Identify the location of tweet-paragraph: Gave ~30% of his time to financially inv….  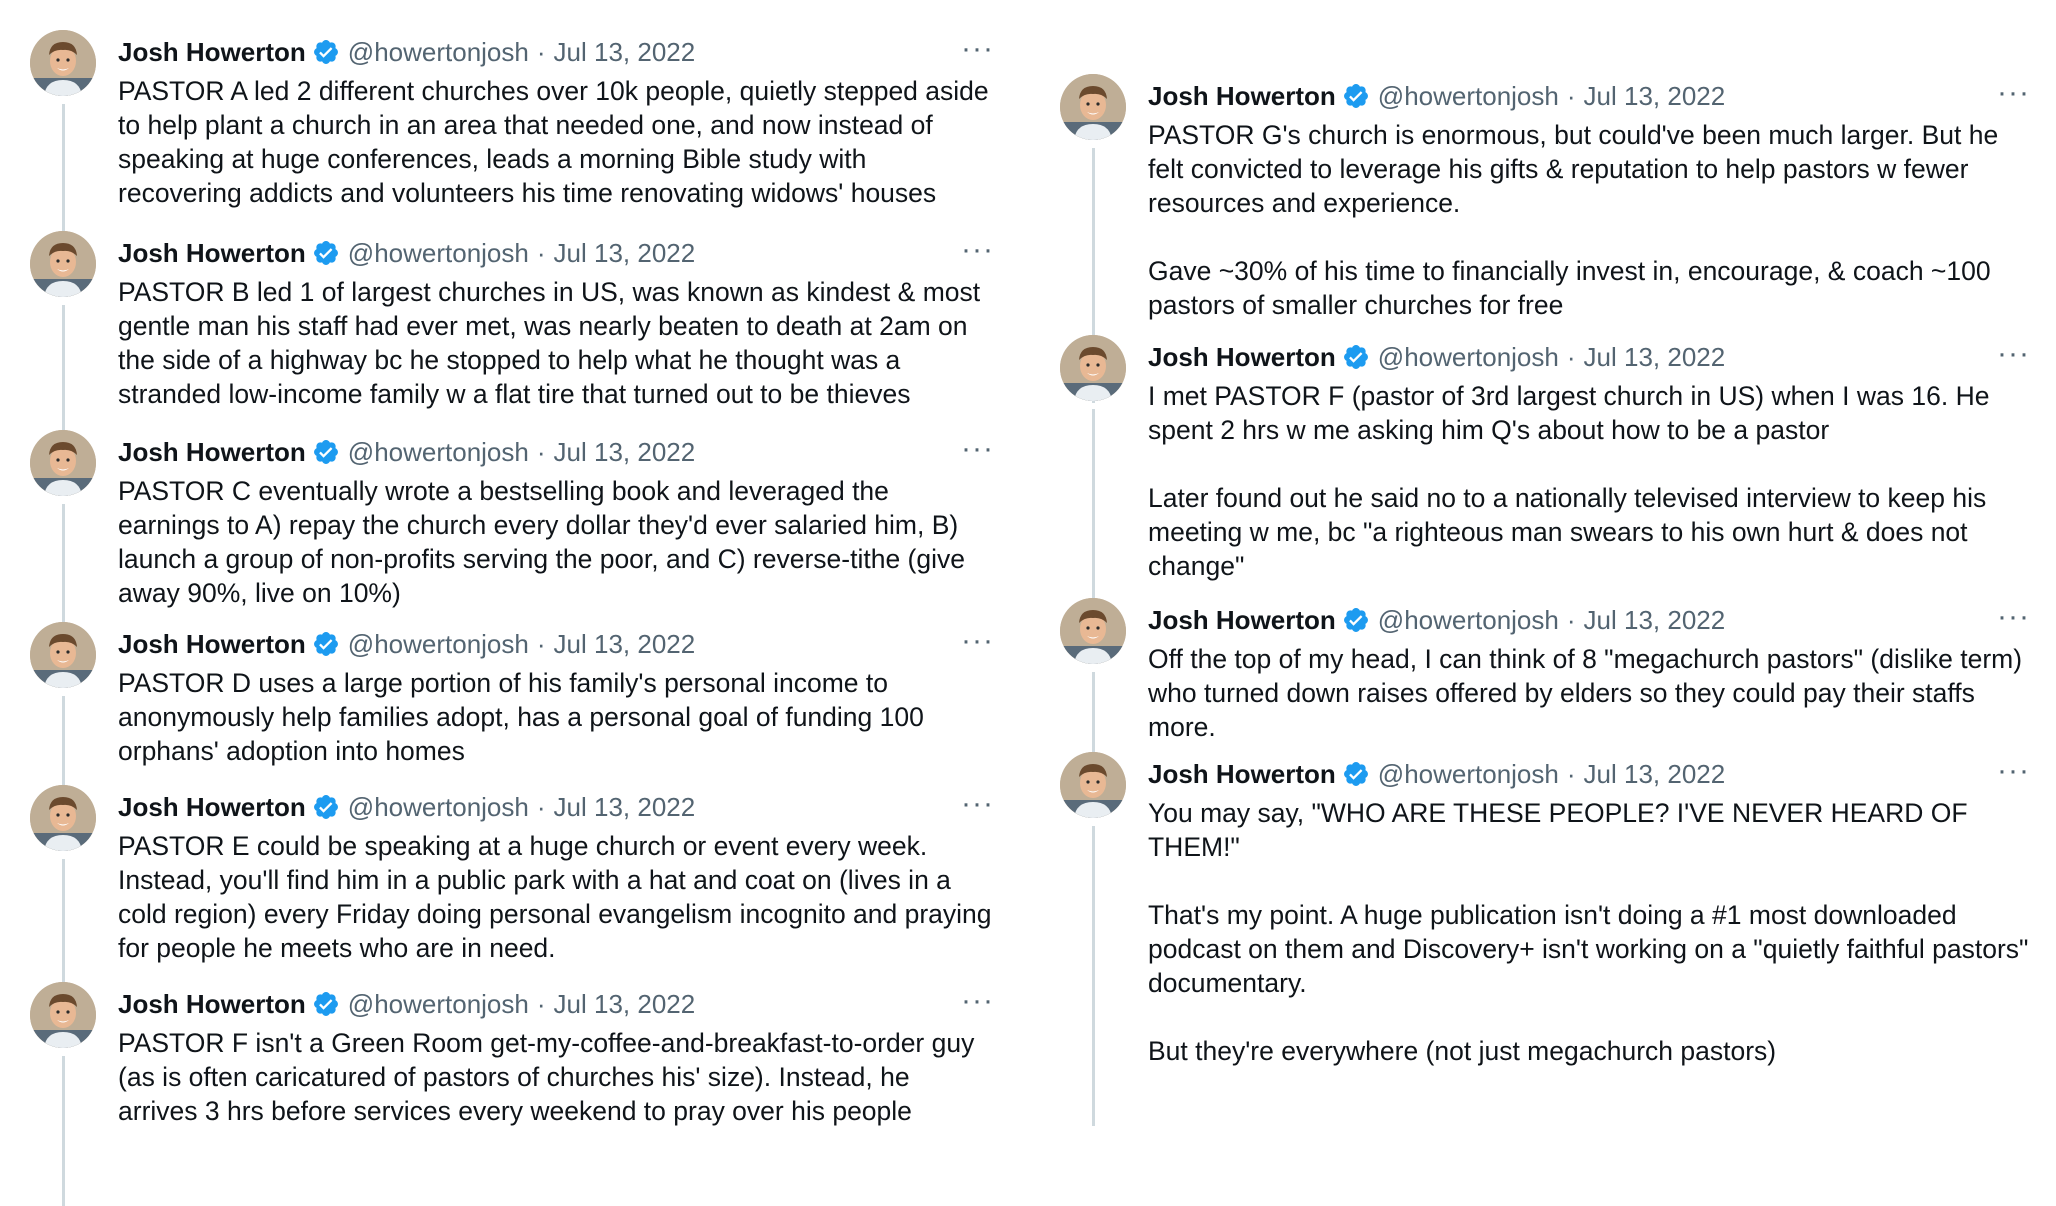
(1569, 288).